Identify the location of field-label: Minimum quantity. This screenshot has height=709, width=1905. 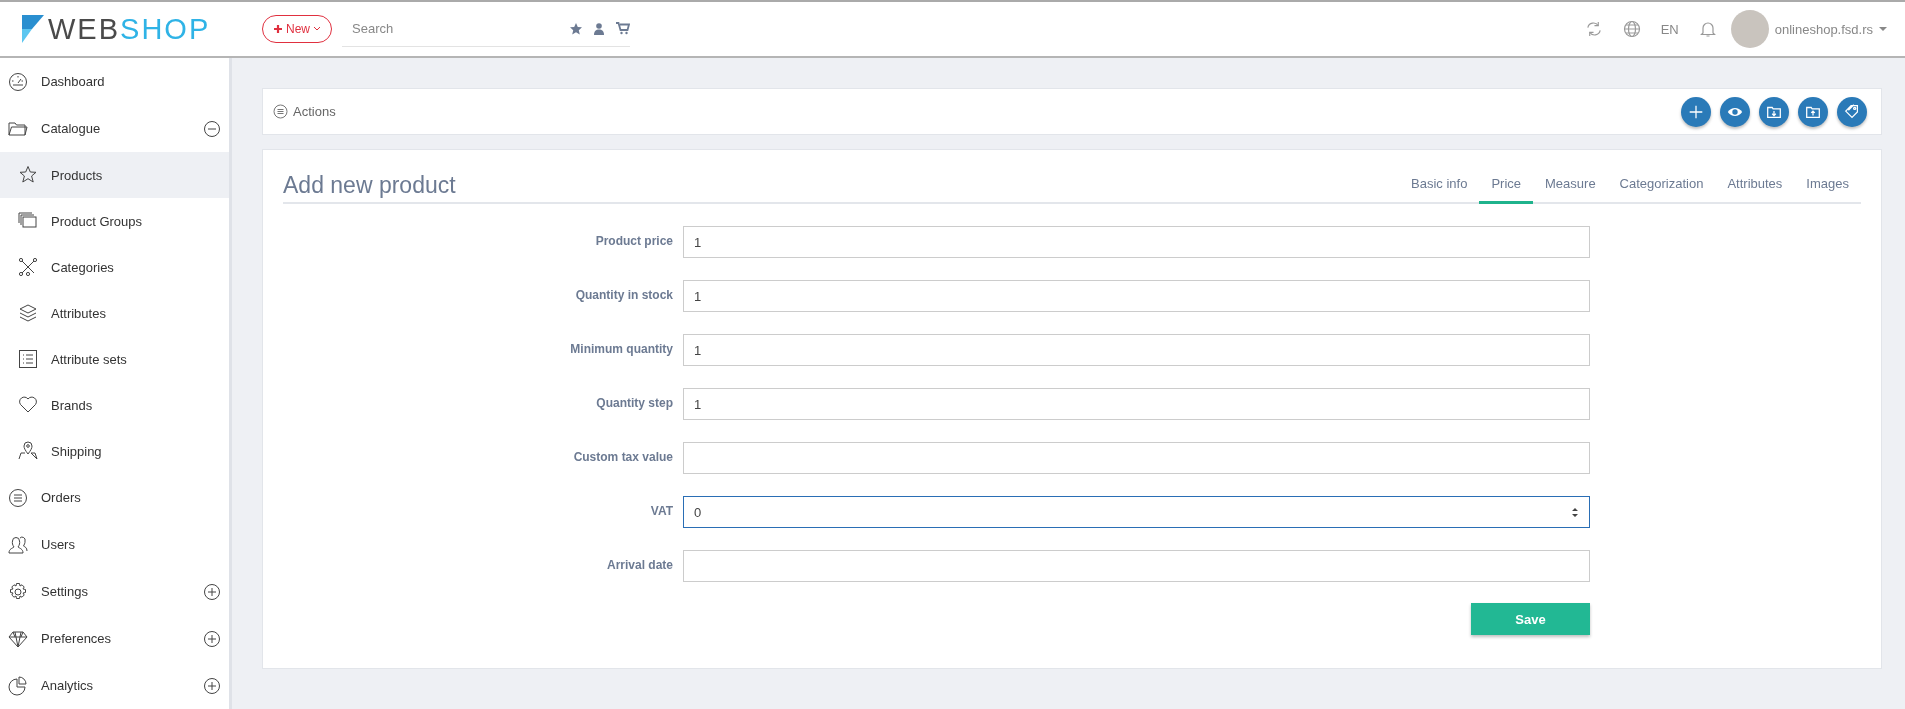
(621, 349).